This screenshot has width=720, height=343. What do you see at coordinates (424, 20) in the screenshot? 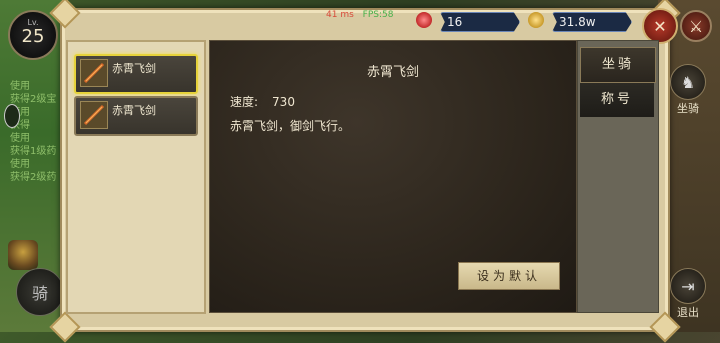
I see `gem-icon` at bounding box center [424, 20].